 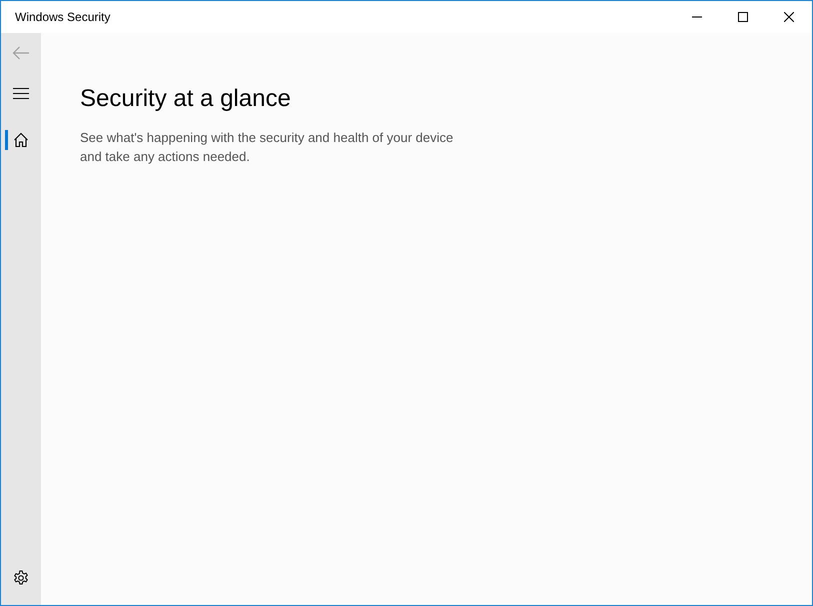 I want to click on page-heading: Security at a glance, so click(x=186, y=99).